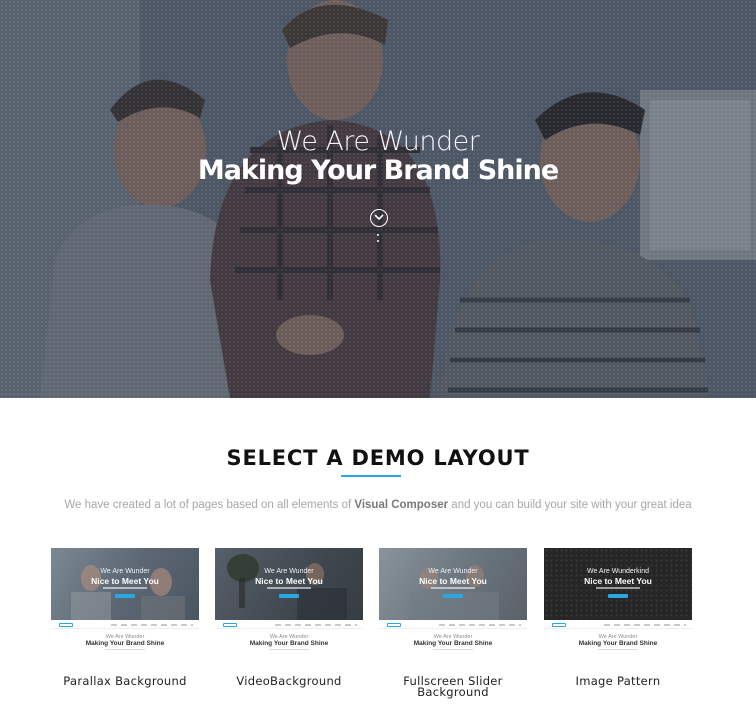 Image resolution: width=756 pixels, height=712 pixels. I want to click on chevron-down-icon, so click(379, 217).